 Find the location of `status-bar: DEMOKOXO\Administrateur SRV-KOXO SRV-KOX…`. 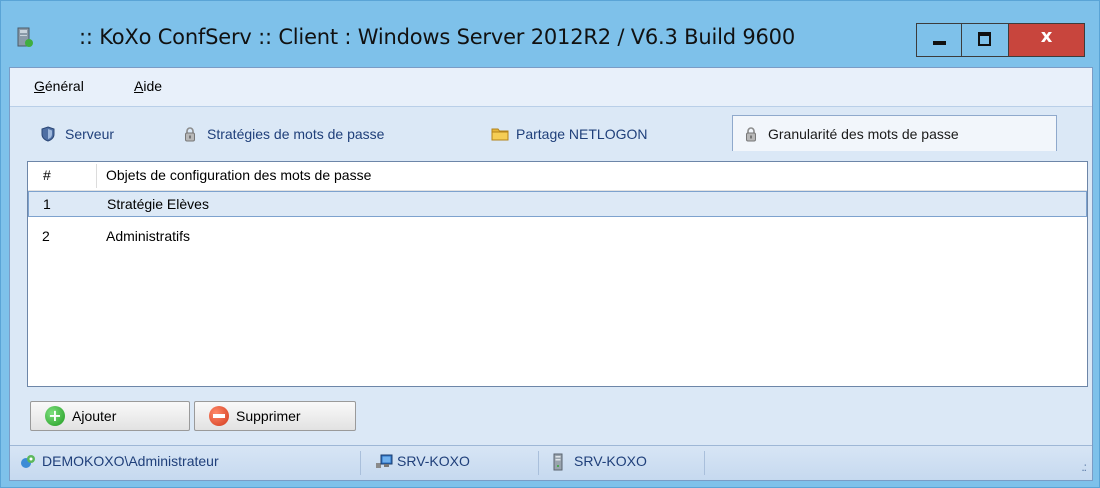

status-bar: DEMOKOXO\Administrateur SRV-KOXO SRV-KOX… is located at coordinates (551, 462).